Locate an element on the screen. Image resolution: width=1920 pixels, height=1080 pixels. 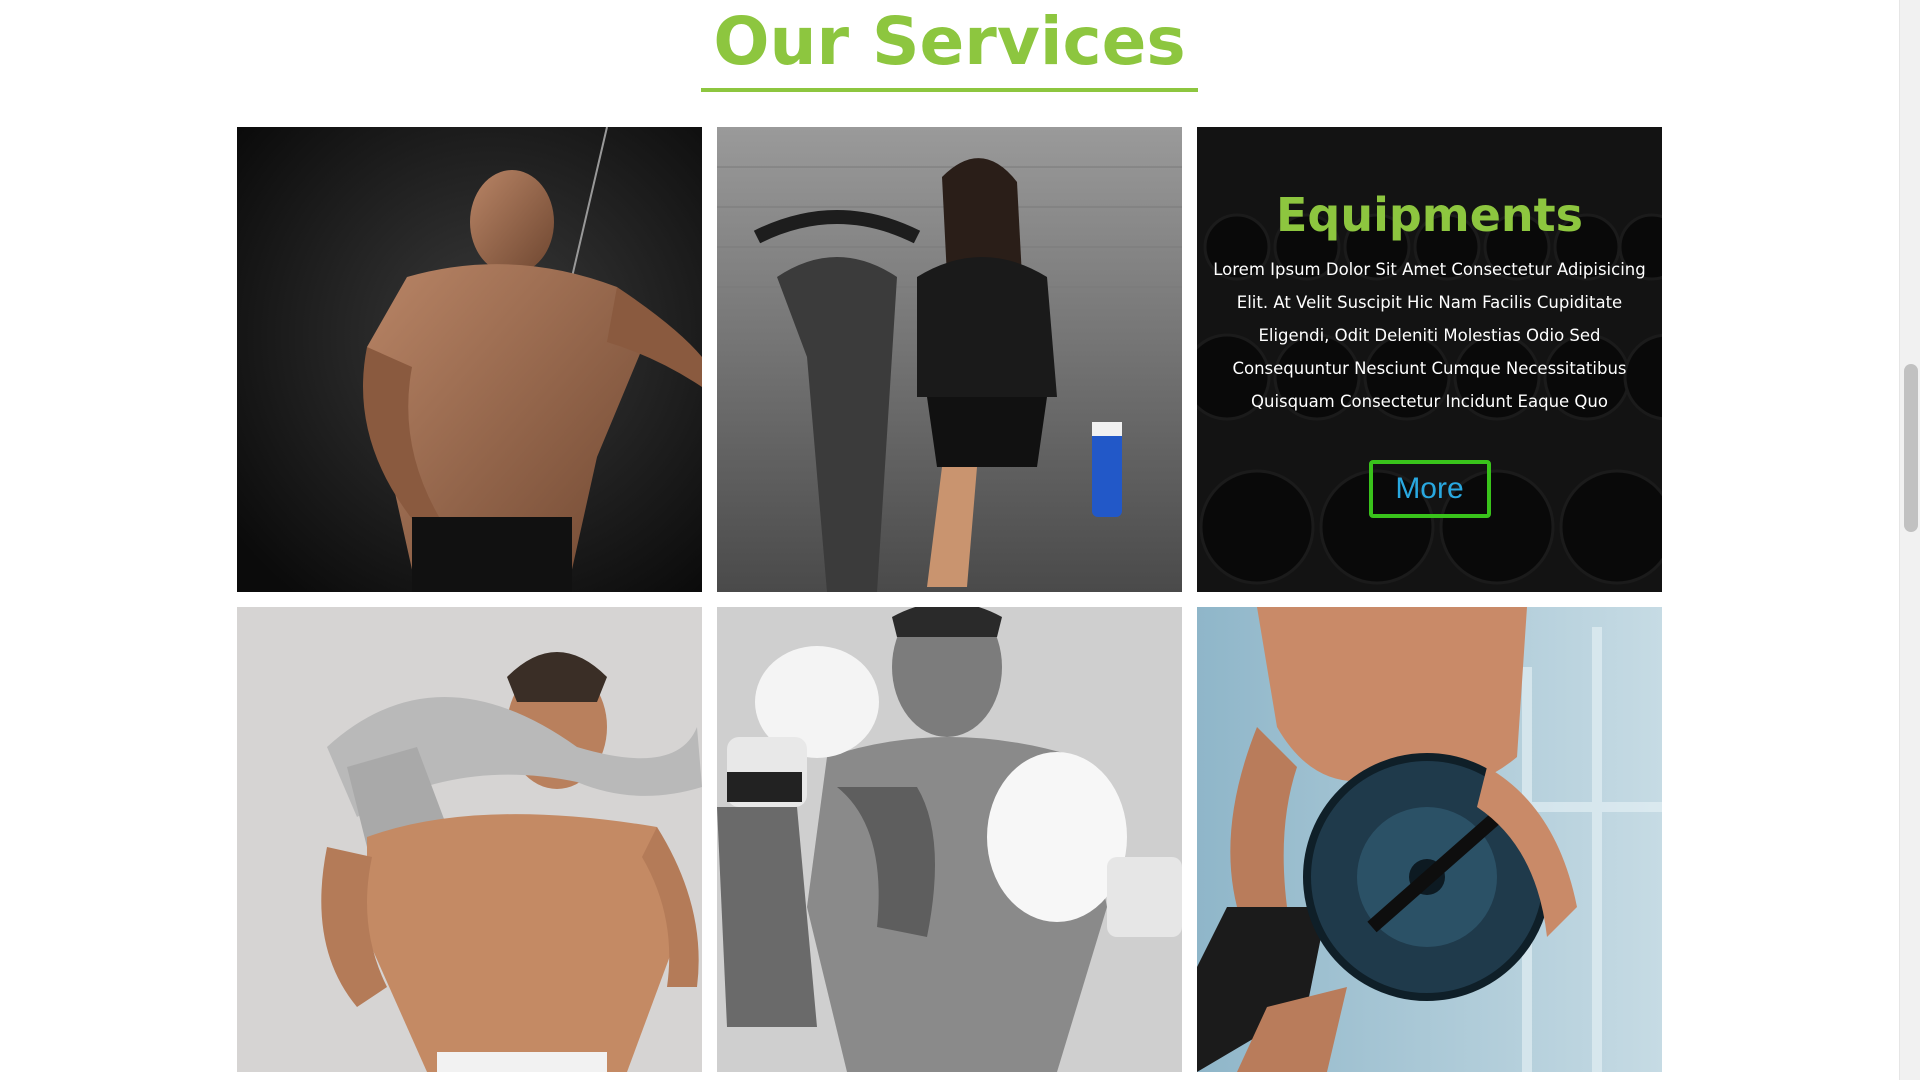
more-button: More is located at coordinates (1429, 489).